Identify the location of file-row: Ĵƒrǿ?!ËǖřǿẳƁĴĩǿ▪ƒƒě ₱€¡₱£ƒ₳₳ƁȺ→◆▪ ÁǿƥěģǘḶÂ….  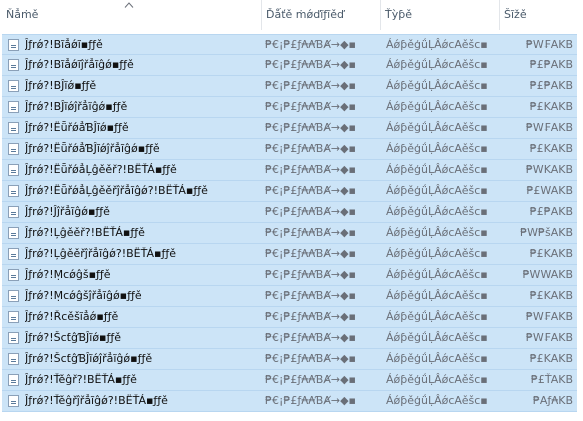
(289, 128).